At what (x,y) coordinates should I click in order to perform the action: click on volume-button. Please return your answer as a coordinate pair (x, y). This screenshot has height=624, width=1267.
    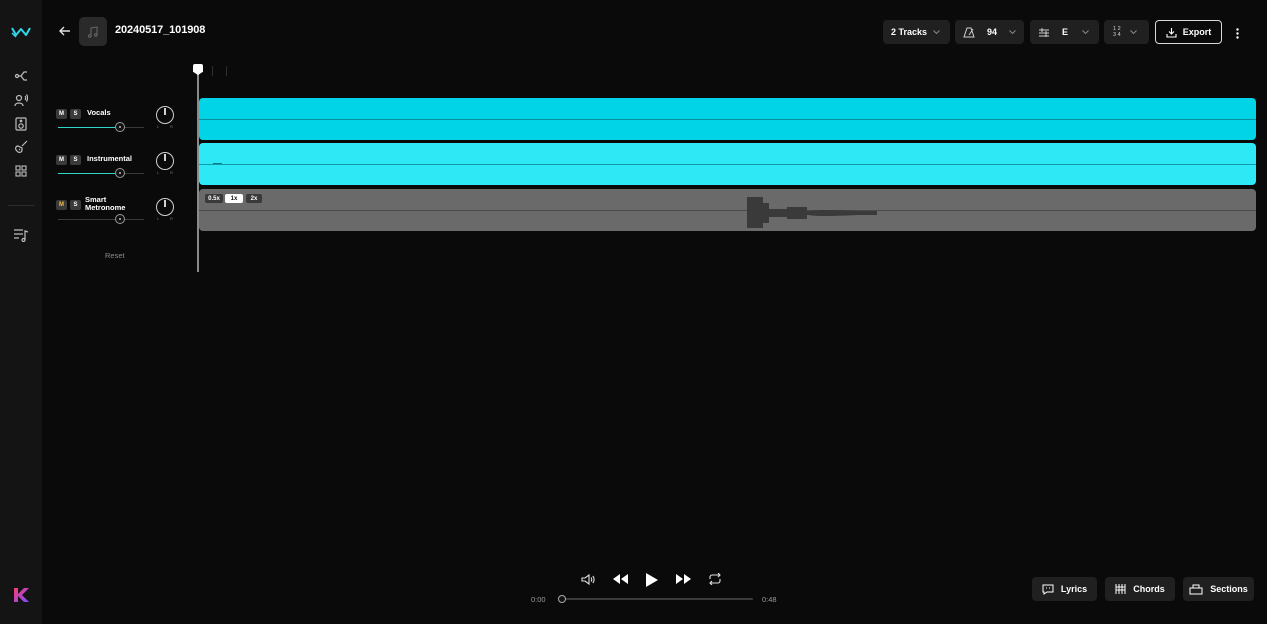
    Looking at the image, I should click on (588, 579).